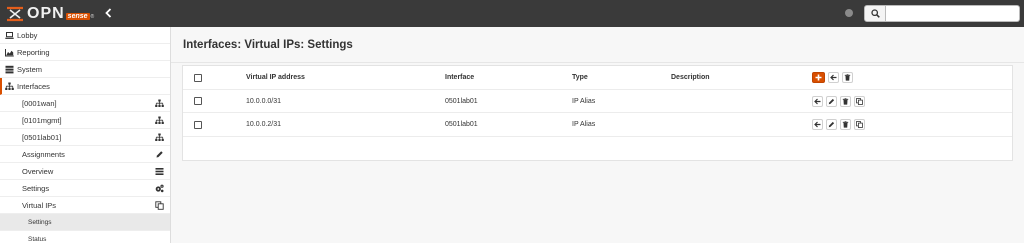  Describe the element at coordinates (264, 124) in the screenshot. I see `cell-virtual-ip: 10.0.0.2/31` at that location.